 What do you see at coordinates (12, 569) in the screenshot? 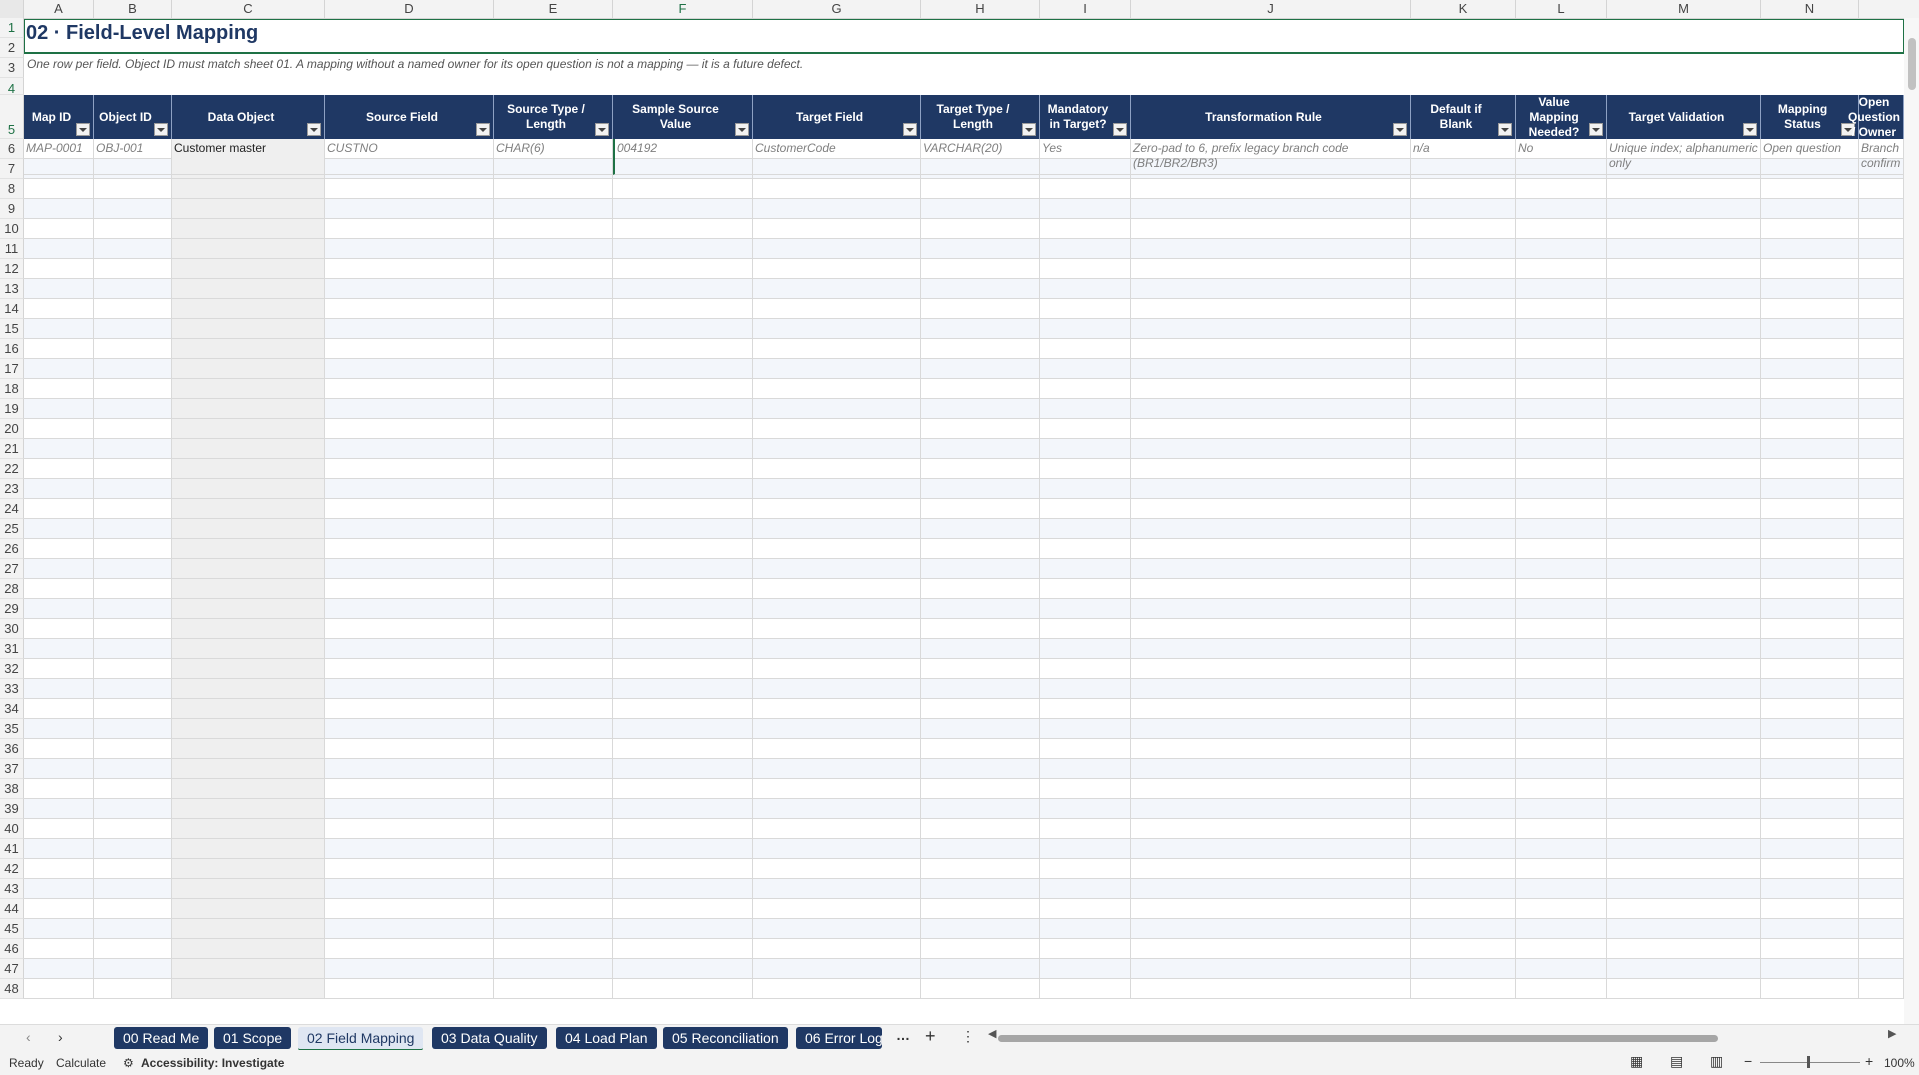
I see `row-header: 27` at bounding box center [12, 569].